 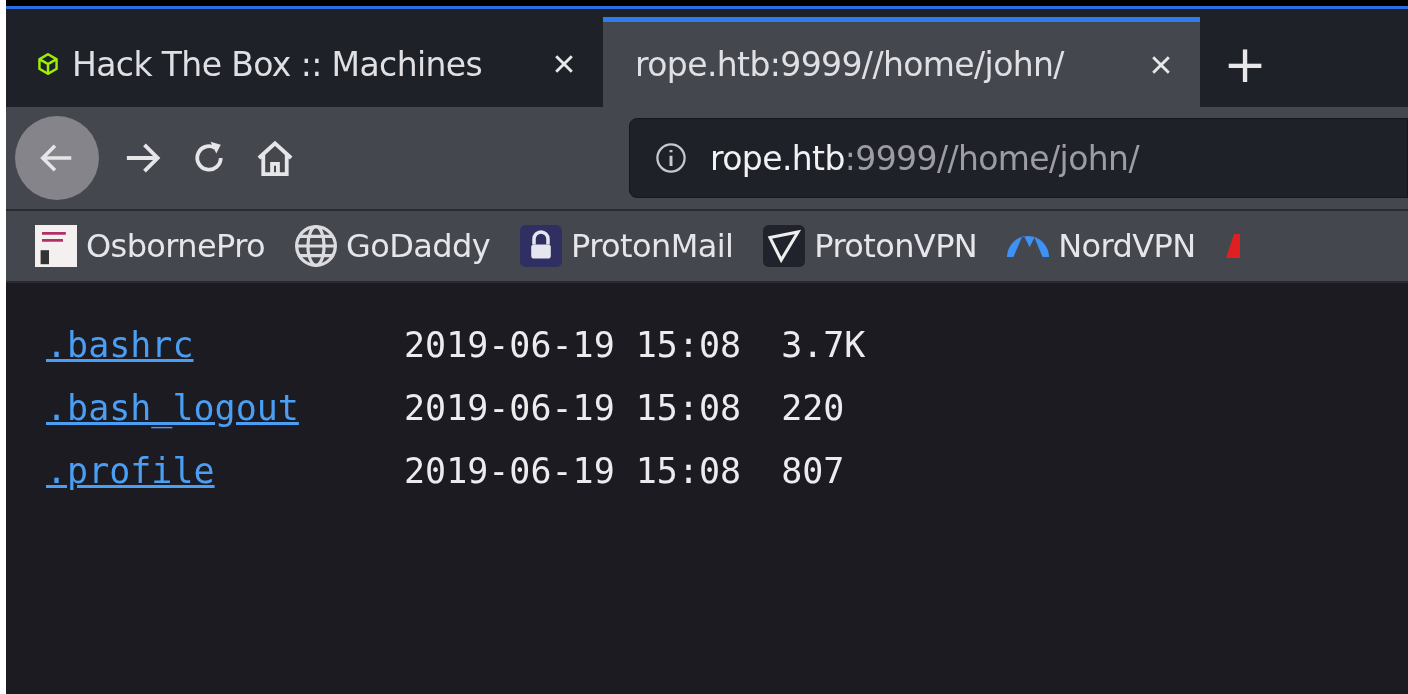 What do you see at coordinates (813, 470) in the screenshot?
I see `file-size: 807` at bounding box center [813, 470].